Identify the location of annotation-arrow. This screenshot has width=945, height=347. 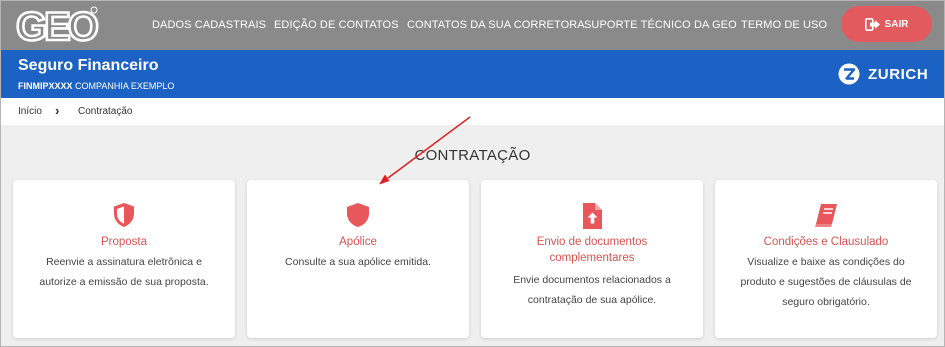
(425, 150).